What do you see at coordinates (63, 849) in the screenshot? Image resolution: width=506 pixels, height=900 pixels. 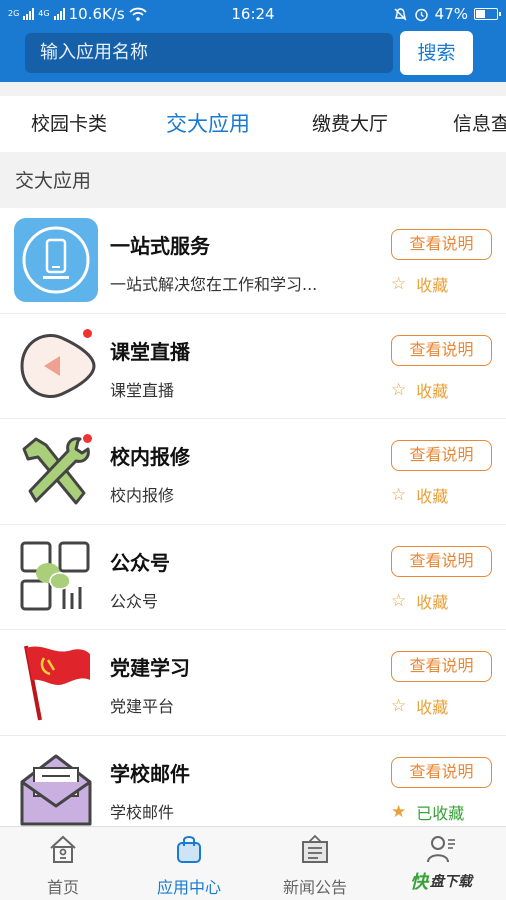 I see `home-icon` at bounding box center [63, 849].